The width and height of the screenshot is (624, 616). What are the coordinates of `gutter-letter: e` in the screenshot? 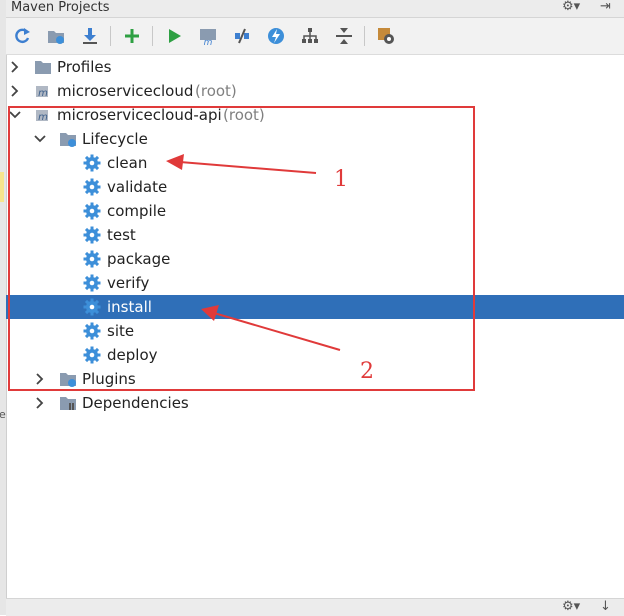 It's located at (3, 414).